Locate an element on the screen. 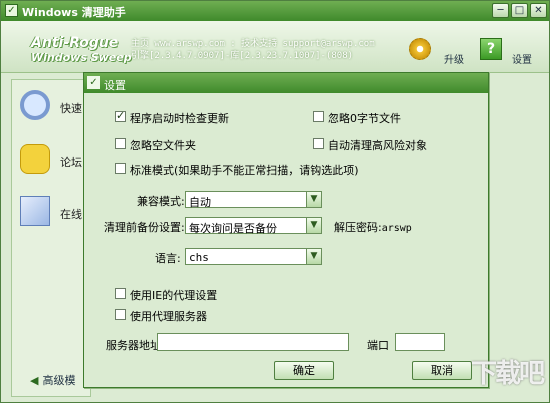 The image size is (550, 403). language-label: 语言: is located at coordinates (168, 258).